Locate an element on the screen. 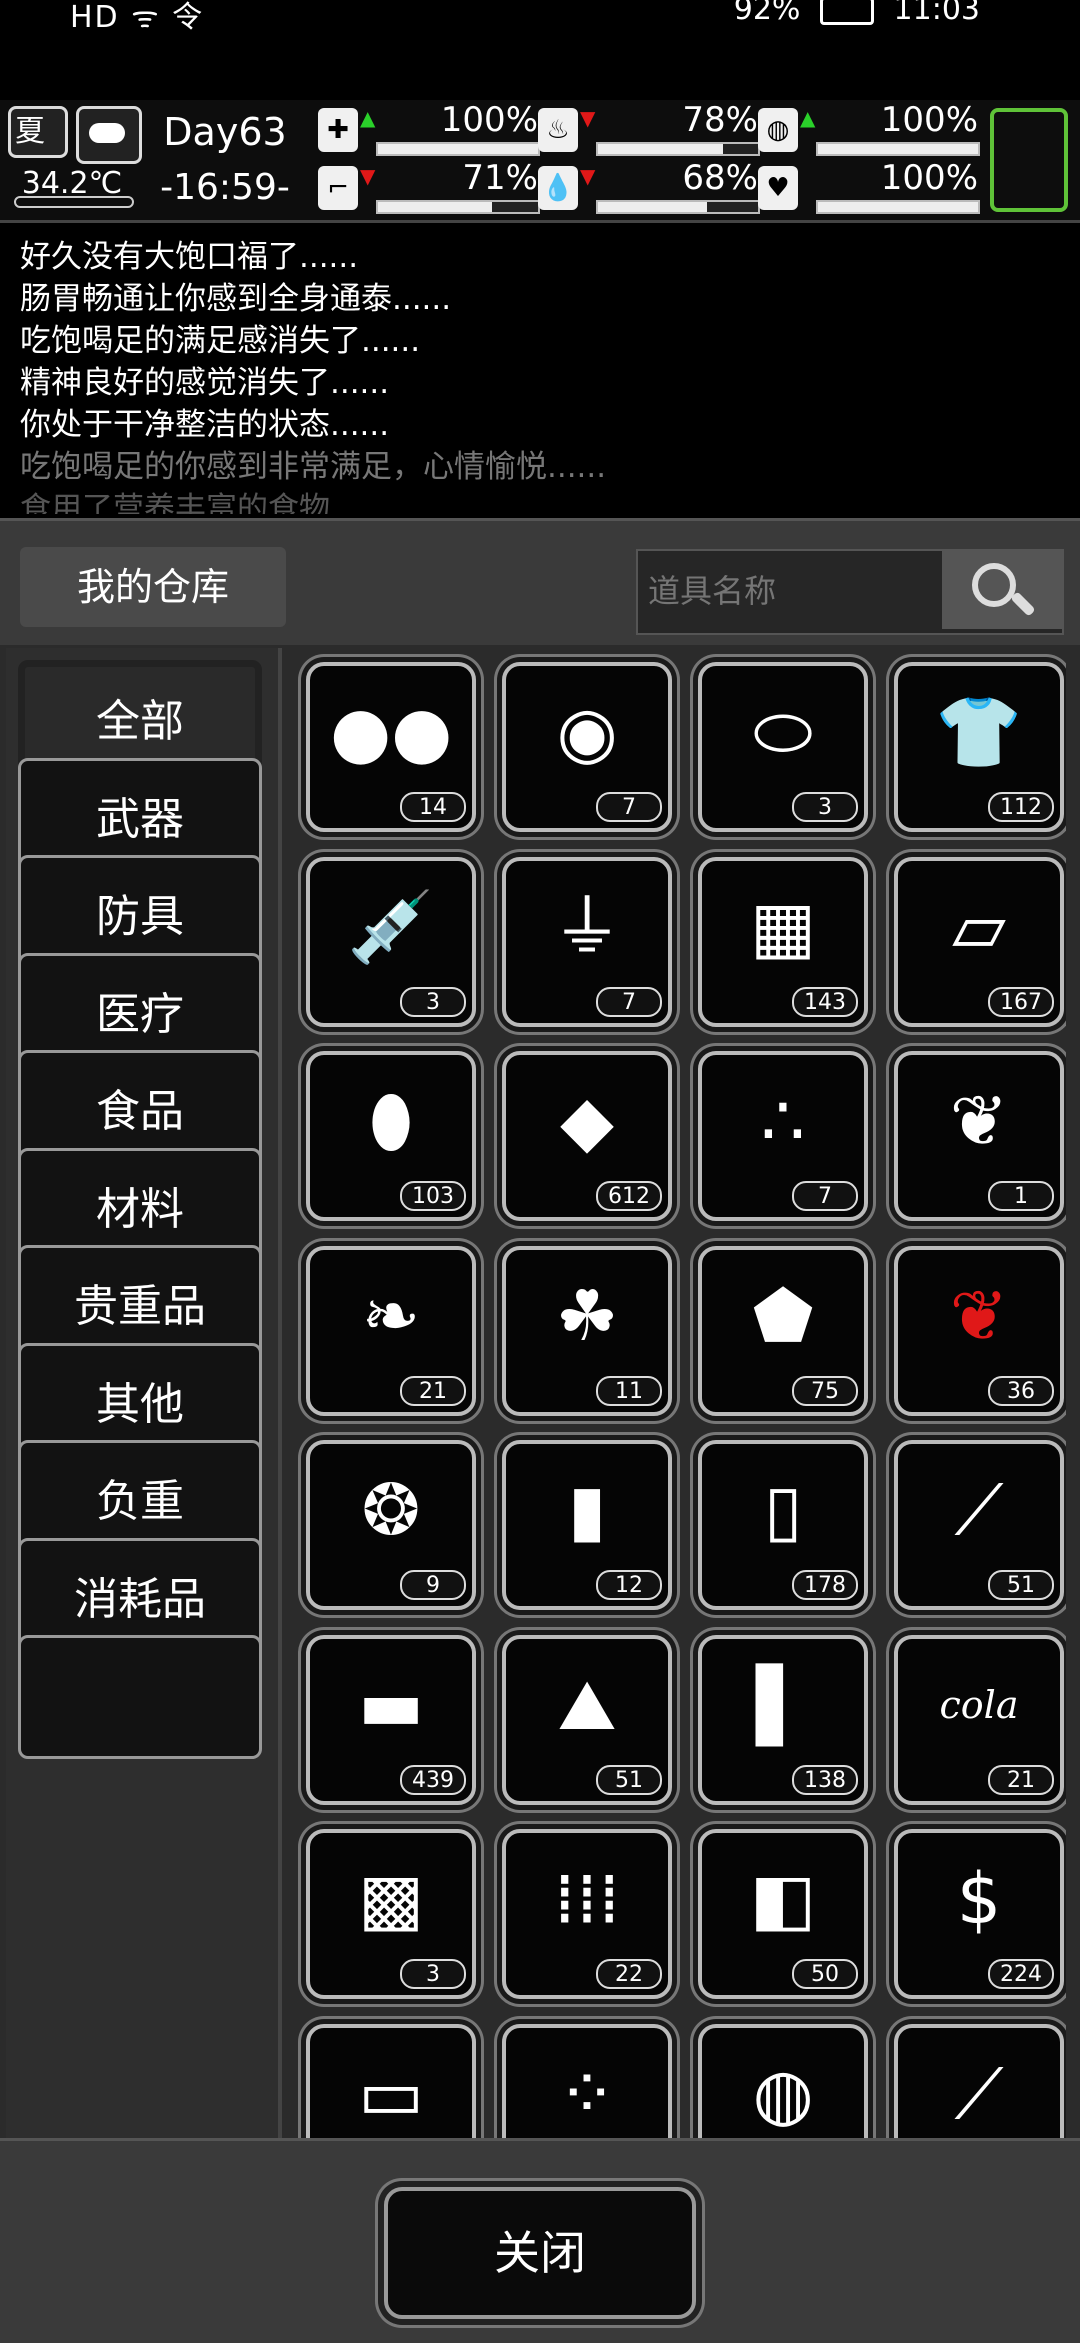 The width and height of the screenshot is (1080, 2343). cola-cup-icon: cola is located at coordinates (979, 1704).